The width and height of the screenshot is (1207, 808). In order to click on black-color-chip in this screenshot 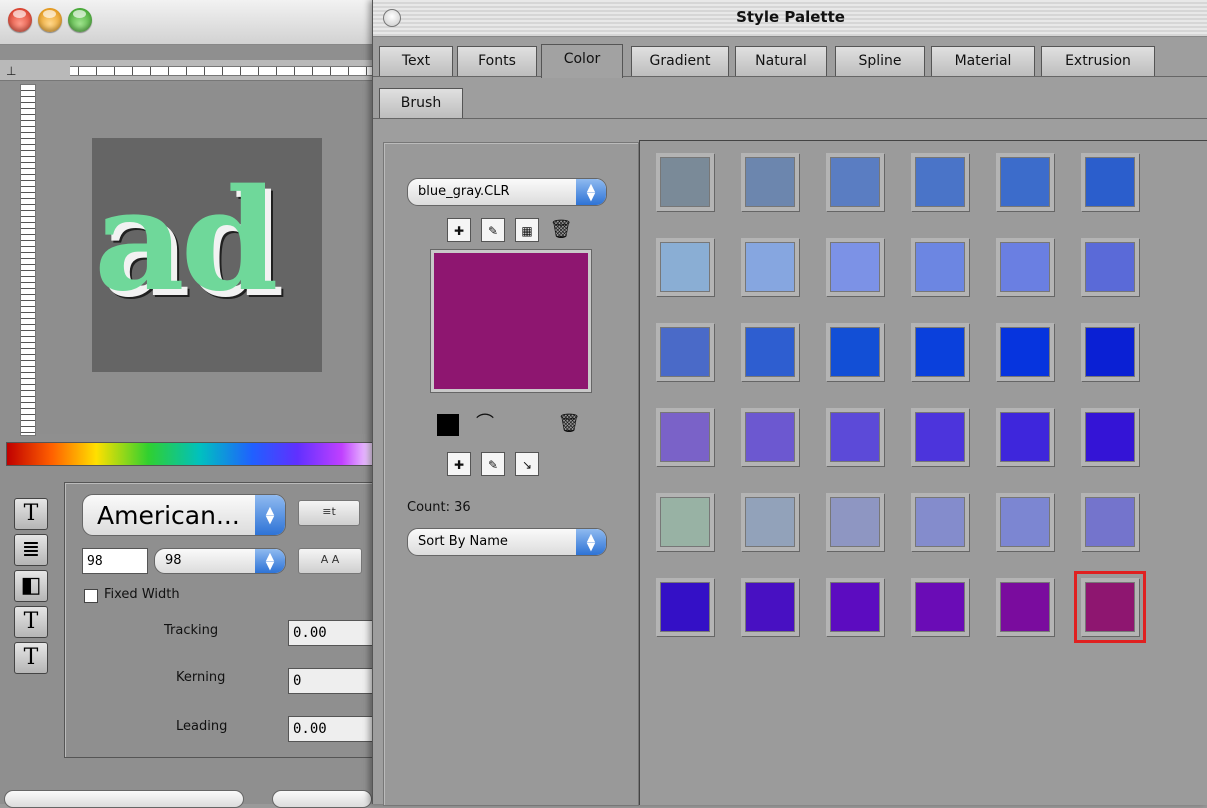, I will do `click(448, 425)`.